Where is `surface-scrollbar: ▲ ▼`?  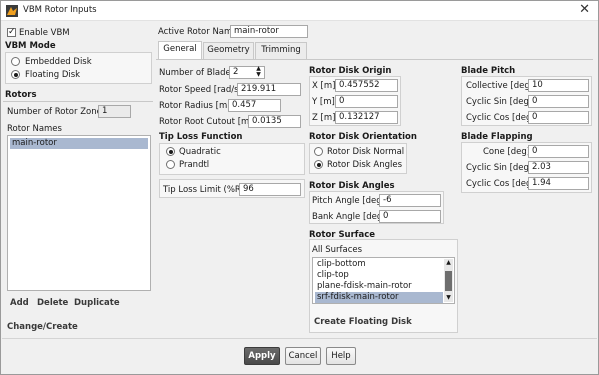 surface-scrollbar: ▲ ▼ is located at coordinates (448, 280).